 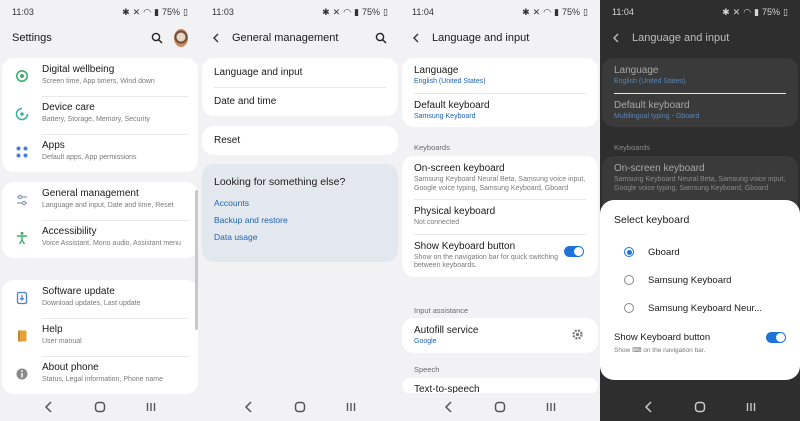 I want to click on reset-card: Reset, so click(x=300, y=140).